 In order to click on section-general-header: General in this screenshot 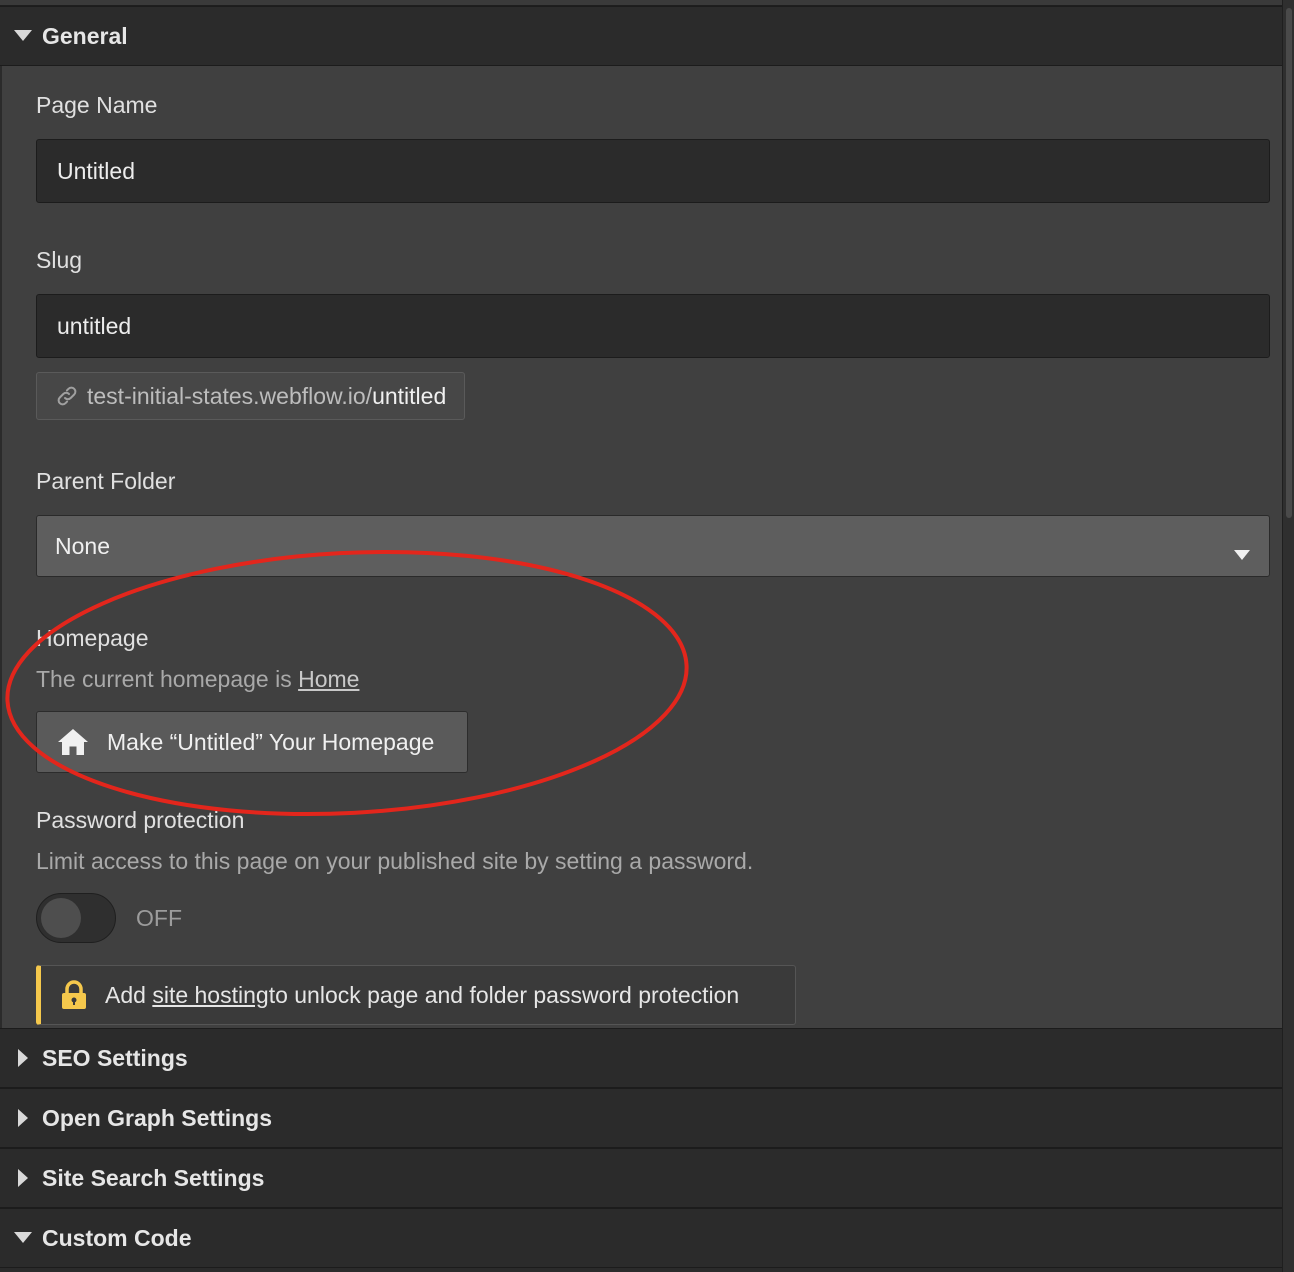, I will do `click(641, 36)`.